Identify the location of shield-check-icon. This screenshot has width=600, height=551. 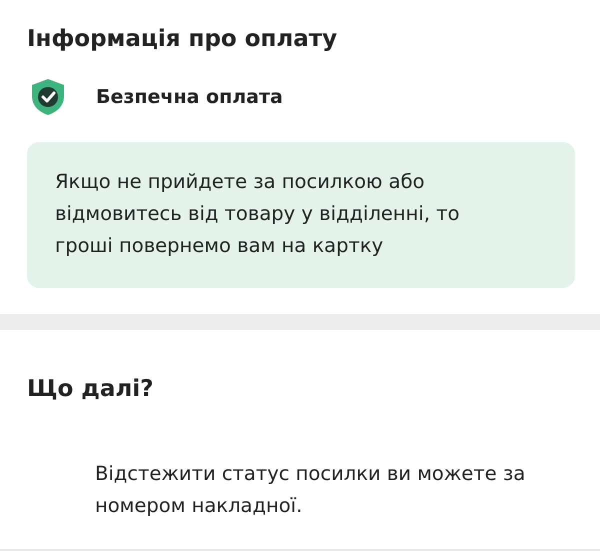
(48, 97).